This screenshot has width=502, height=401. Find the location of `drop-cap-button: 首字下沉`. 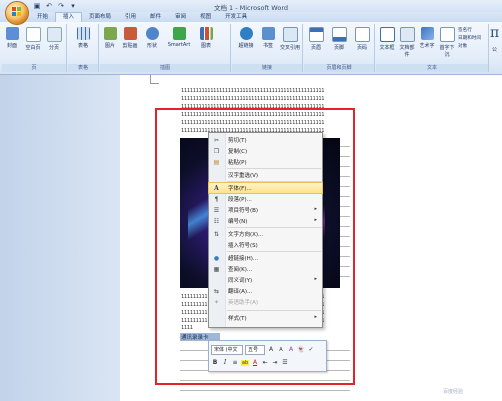

drop-cap-button: 首字下沉 is located at coordinates (447, 42).